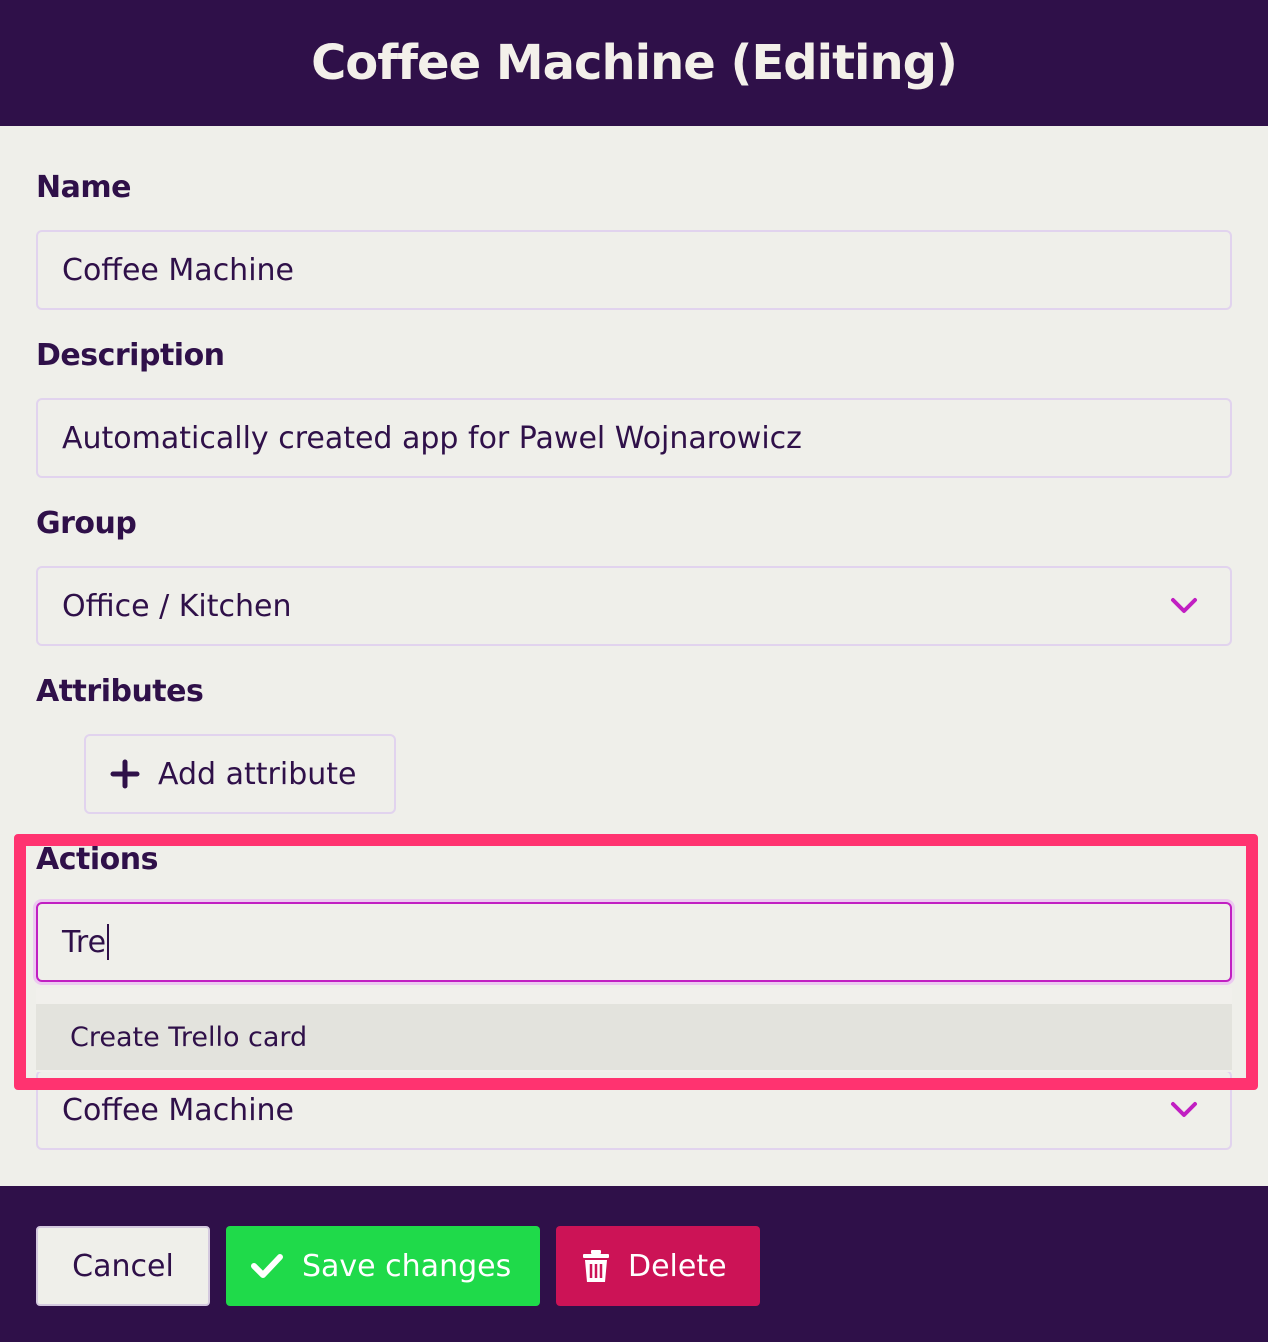 The image size is (1268, 1342). Describe the element at coordinates (677, 1266) in the screenshot. I see `delete-label: Delete` at that location.